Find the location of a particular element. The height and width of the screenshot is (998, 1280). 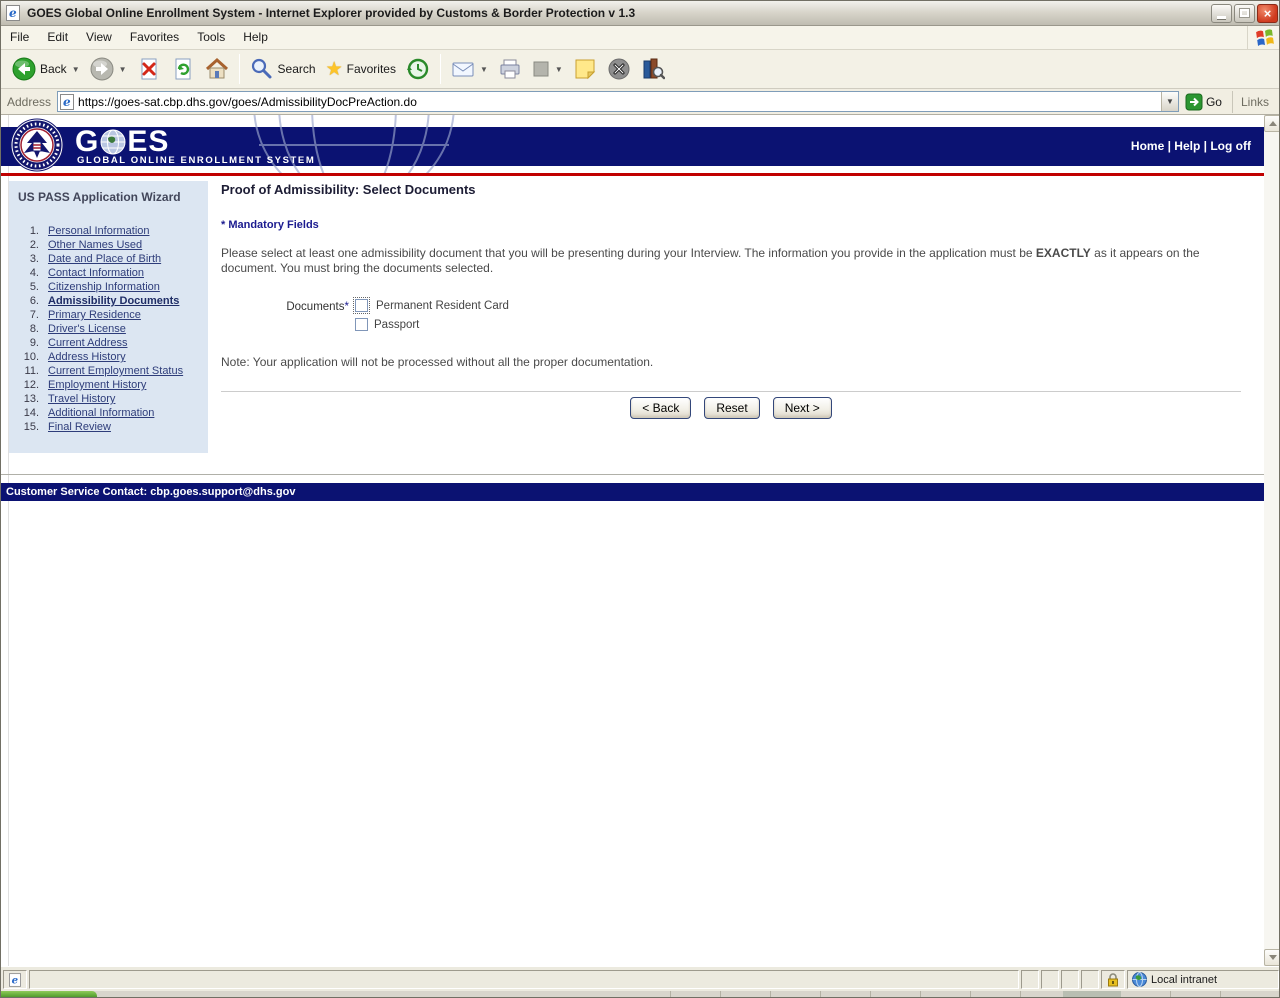

status-bar: Local intranet is located at coordinates (640, 978).